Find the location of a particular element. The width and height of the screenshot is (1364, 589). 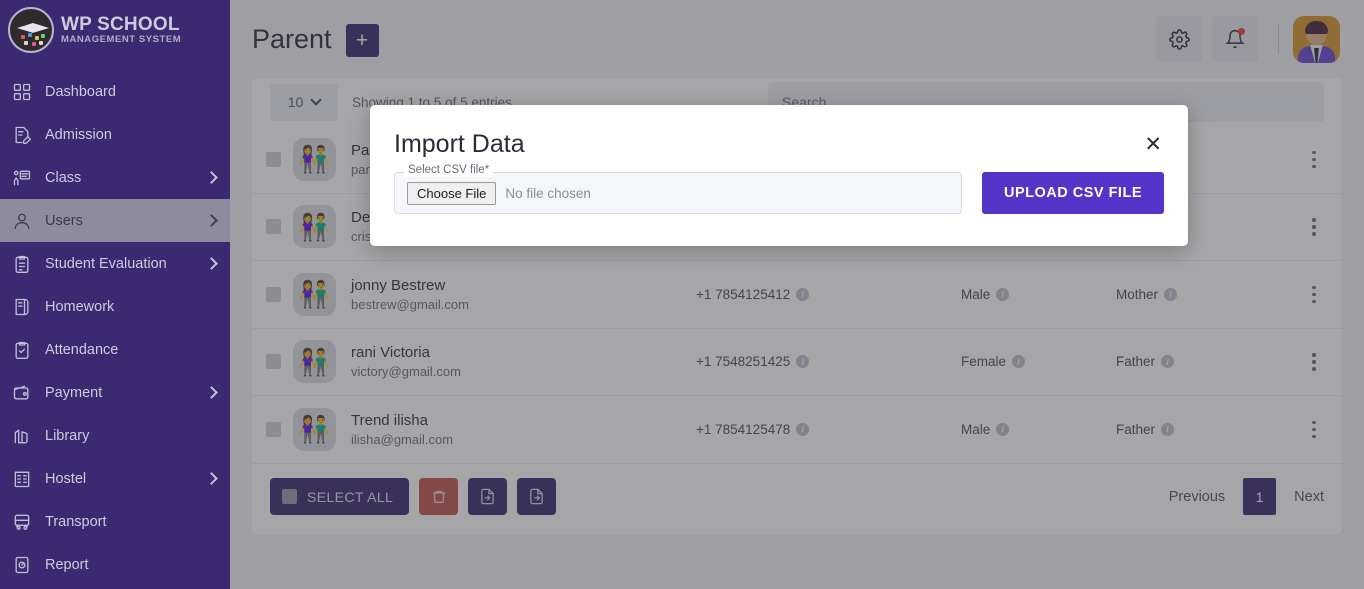

sidebar-item-student-evaluation: Student Evaluation is located at coordinates (115, 263).